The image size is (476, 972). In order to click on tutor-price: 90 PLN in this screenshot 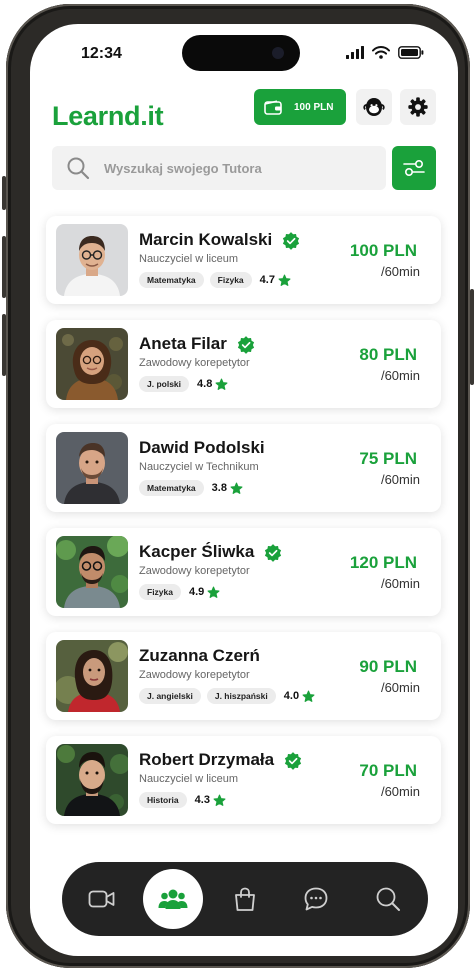, I will do `click(388, 666)`.